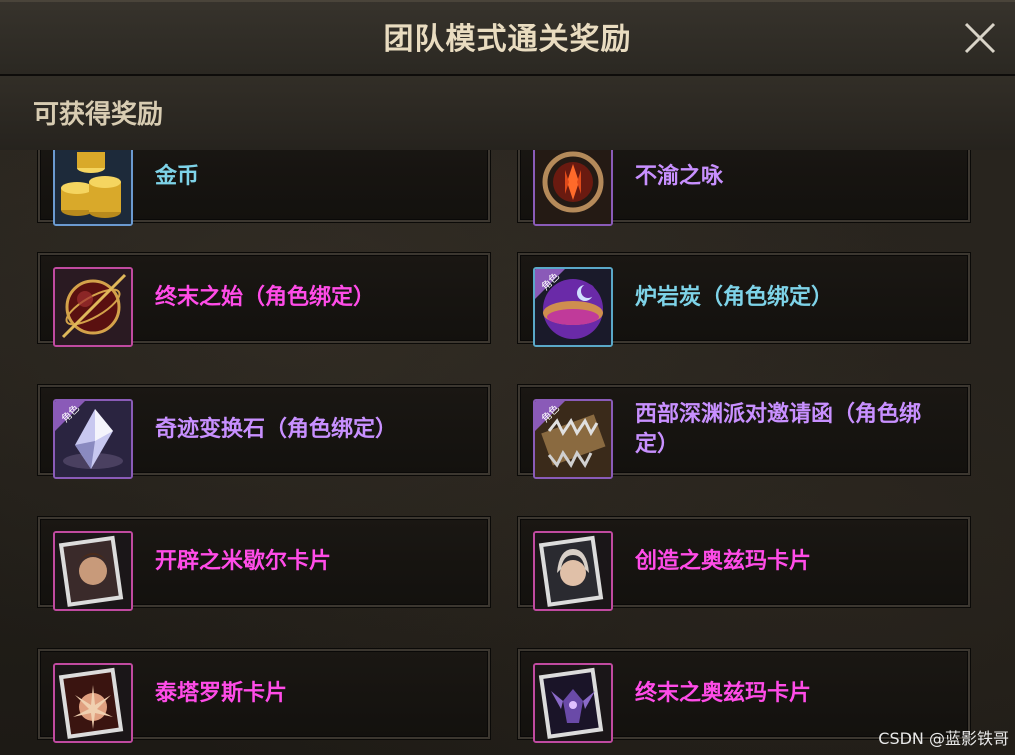  I want to click on reward-item-miracle-stone: 角色 奇迹变换石（角色绑定）, so click(264, 432).